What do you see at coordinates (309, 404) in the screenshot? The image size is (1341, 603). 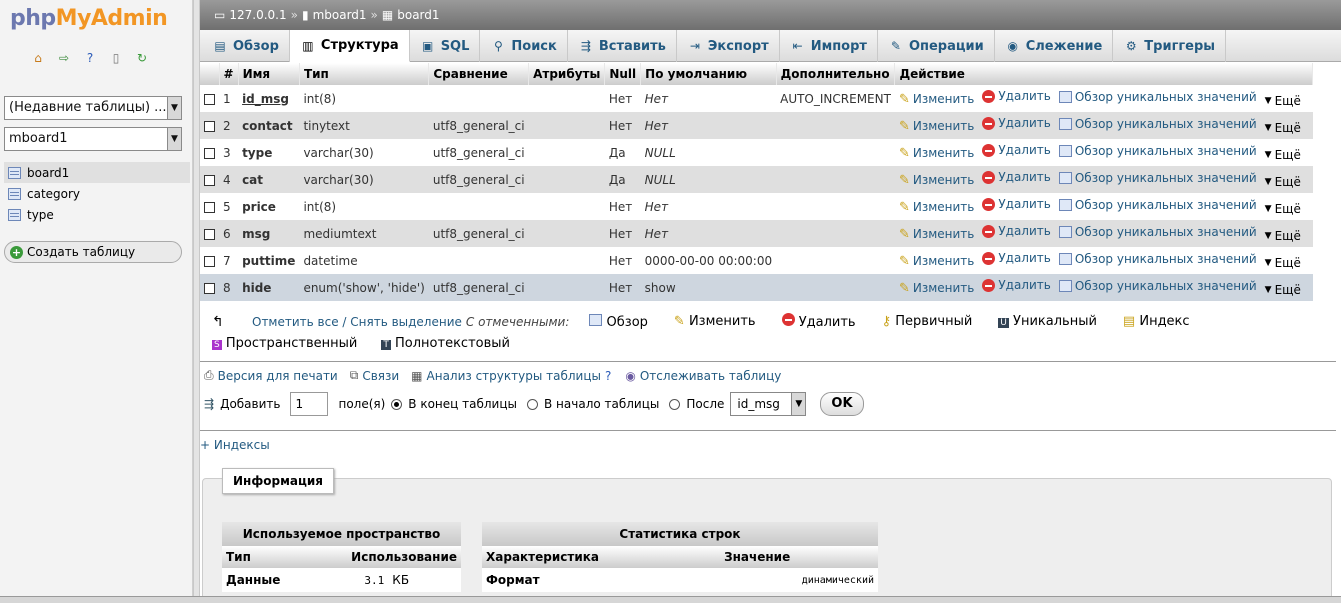 I see `field-count-input: 1` at bounding box center [309, 404].